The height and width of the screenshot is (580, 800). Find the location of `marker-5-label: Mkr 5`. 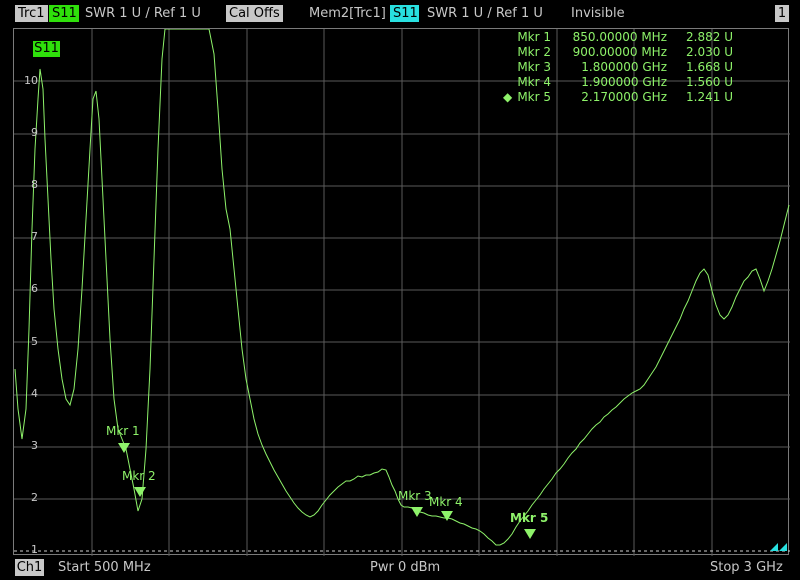

marker-5-label: Mkr 5 is located at coordinates (529, 518).